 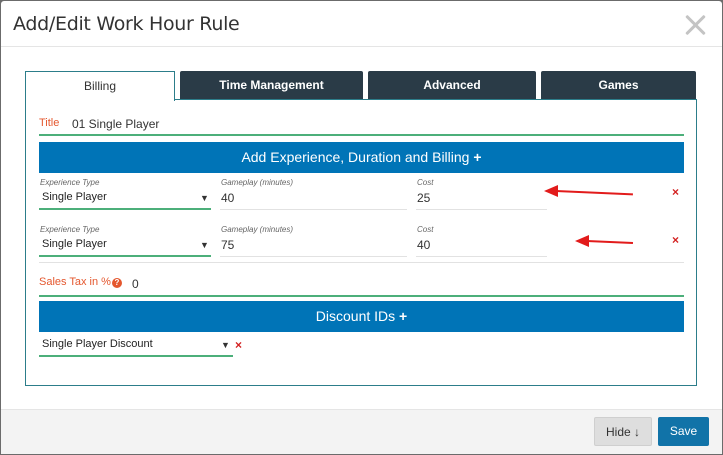 I want to click on add-experience-button: Add Experience, Duration and Billing +, so click(x=361, y=157).